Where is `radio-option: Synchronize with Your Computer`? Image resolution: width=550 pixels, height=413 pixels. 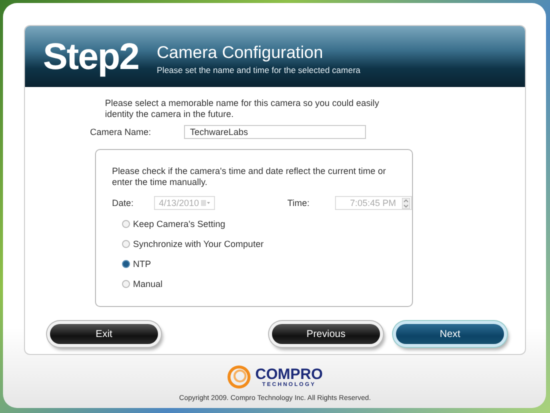 radio-option: Synchronize with Your Computer is located at coordinates (267, 244).